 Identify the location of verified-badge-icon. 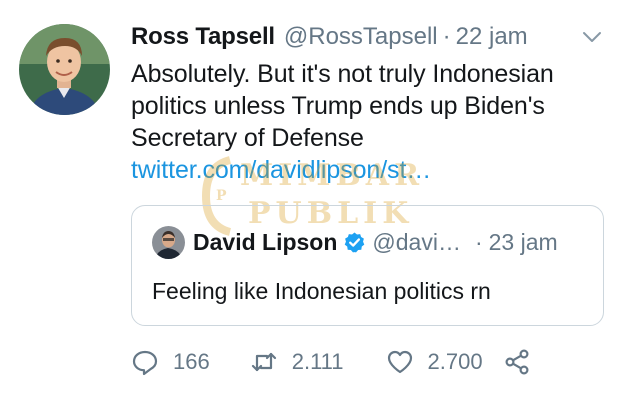
(355, 241).